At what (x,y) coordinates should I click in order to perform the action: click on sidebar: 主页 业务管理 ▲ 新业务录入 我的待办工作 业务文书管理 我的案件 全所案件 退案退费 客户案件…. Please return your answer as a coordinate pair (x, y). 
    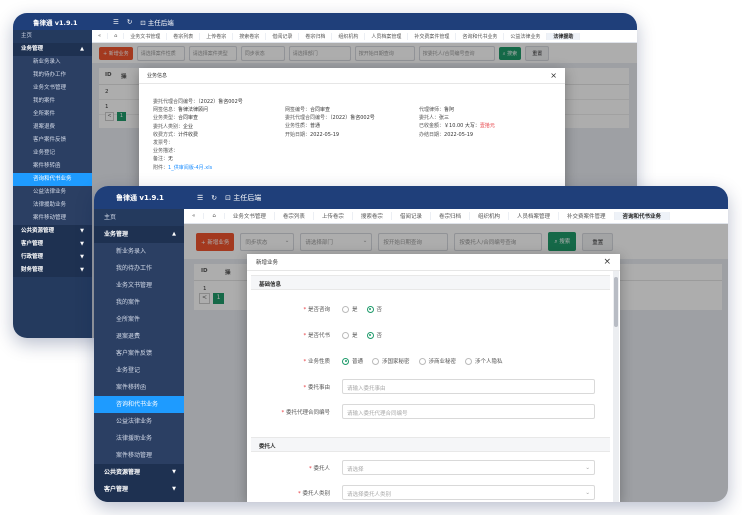
    Looking at the image, I should click on (139, 355).